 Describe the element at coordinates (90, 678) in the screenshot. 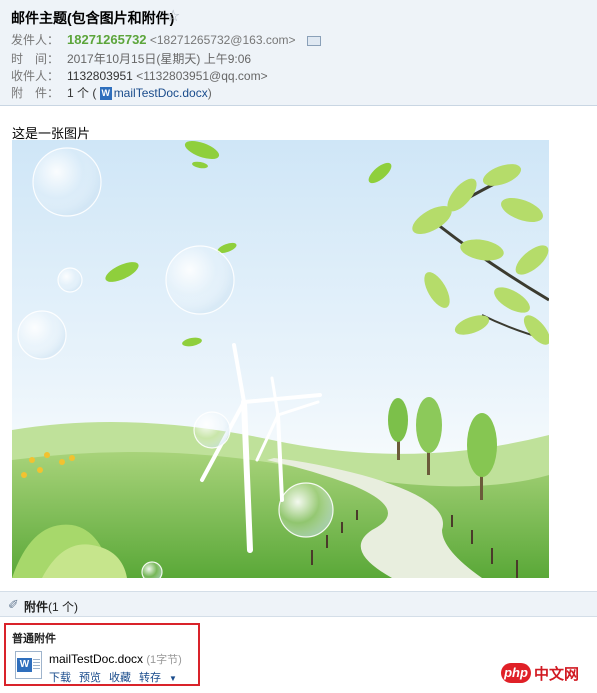

I see `preview-link: 预览` at that location.